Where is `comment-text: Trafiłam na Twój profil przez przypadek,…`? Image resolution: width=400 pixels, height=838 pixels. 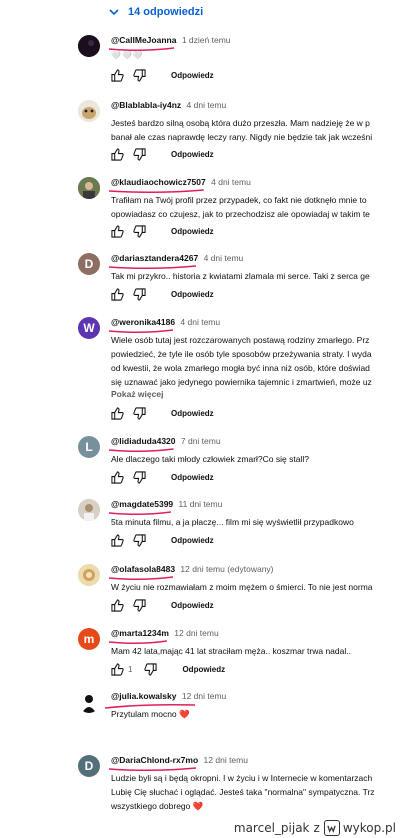
comment-text: Trafiłam na Twój profil przez przypadek,… is located at coordinates (255, 207).